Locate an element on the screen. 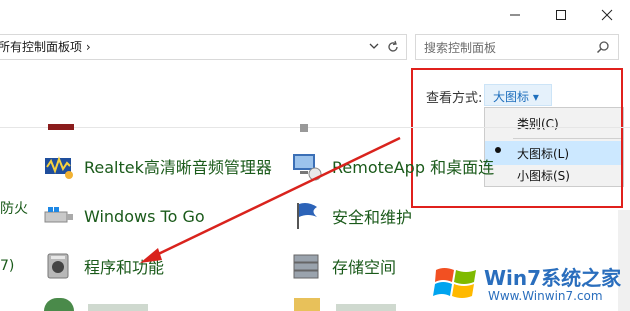  watermark-title: Win7系统之家 is located at coordinates (553, 278).